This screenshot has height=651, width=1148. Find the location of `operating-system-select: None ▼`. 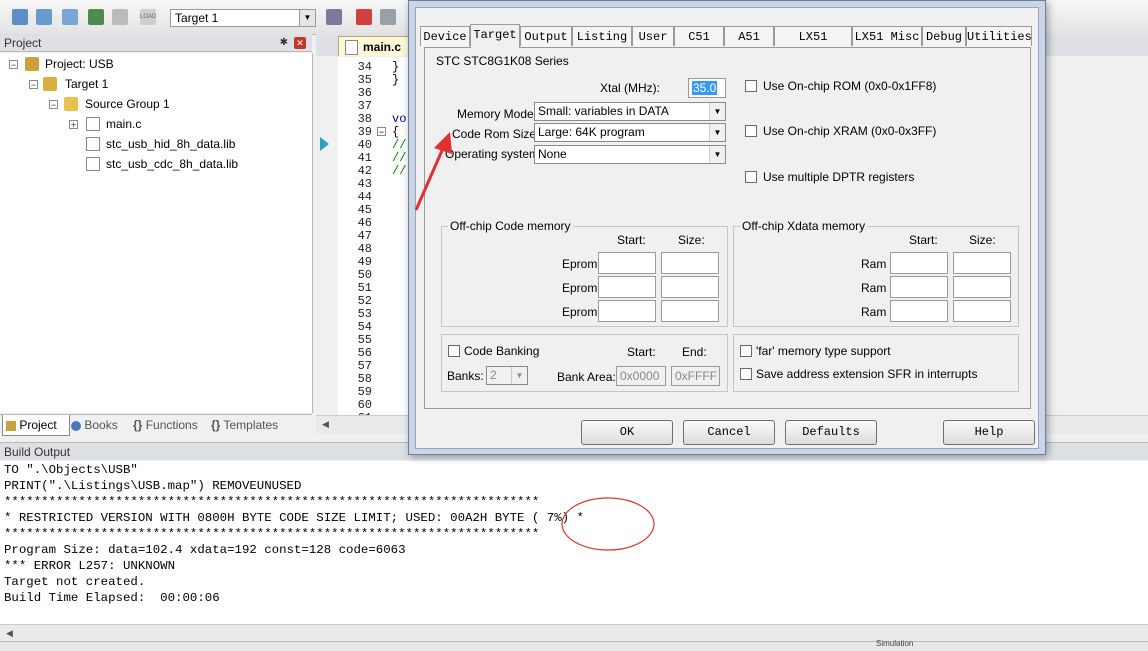

operating-system-select: None ▼ is located at coordinates (630, 154).